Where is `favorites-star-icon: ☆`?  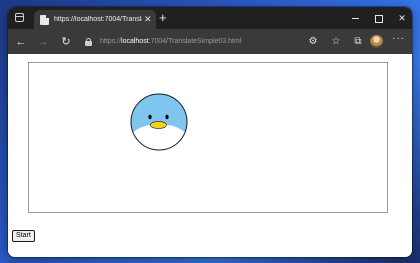
favorites-star-icon: ☆ is located at coordinates (336, 41).